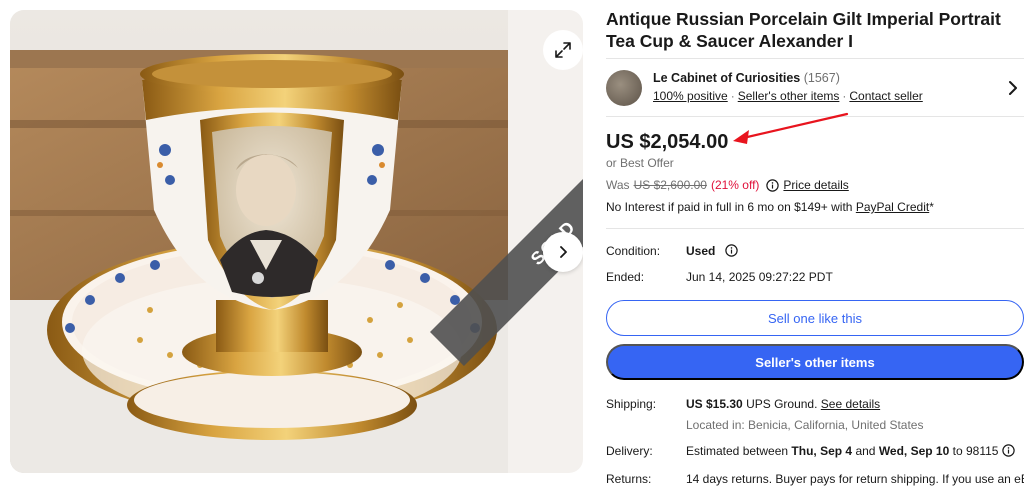 This screenshot has height=489, width=1024. I want to click on seller-positive-link: 100% positive, so click(690, 96).